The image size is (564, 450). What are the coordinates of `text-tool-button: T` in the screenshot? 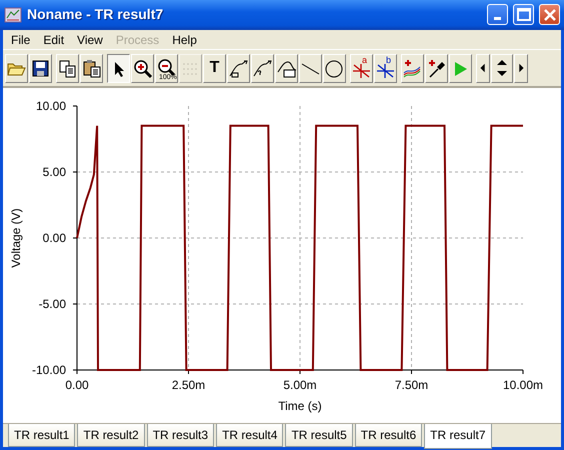 It's located at (214, 68).